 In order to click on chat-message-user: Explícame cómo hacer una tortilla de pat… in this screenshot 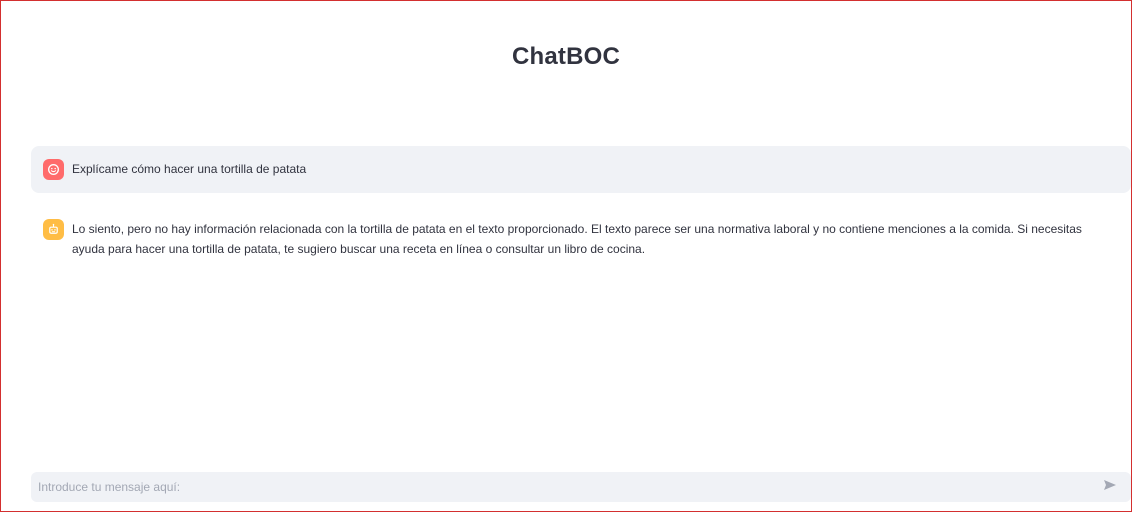, I will do `click(581, 169)`.